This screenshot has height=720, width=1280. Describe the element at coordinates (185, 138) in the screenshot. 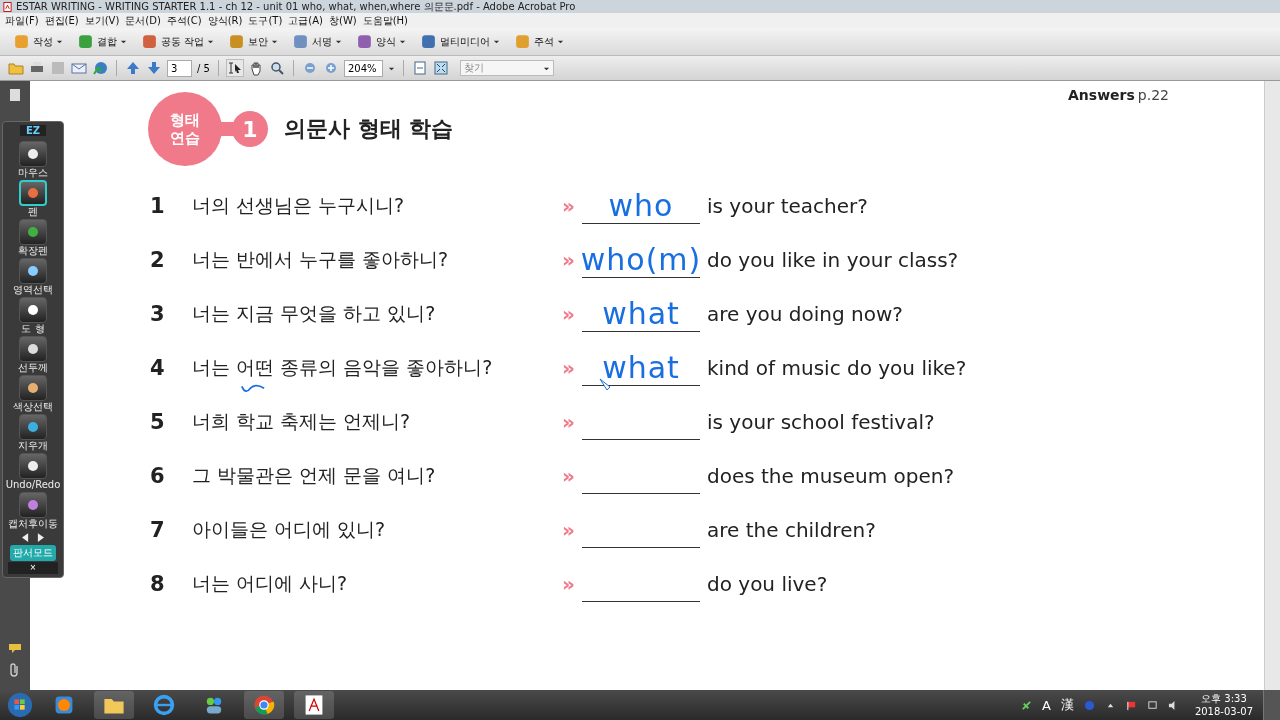

I see `badge-label: 연습` at that location.